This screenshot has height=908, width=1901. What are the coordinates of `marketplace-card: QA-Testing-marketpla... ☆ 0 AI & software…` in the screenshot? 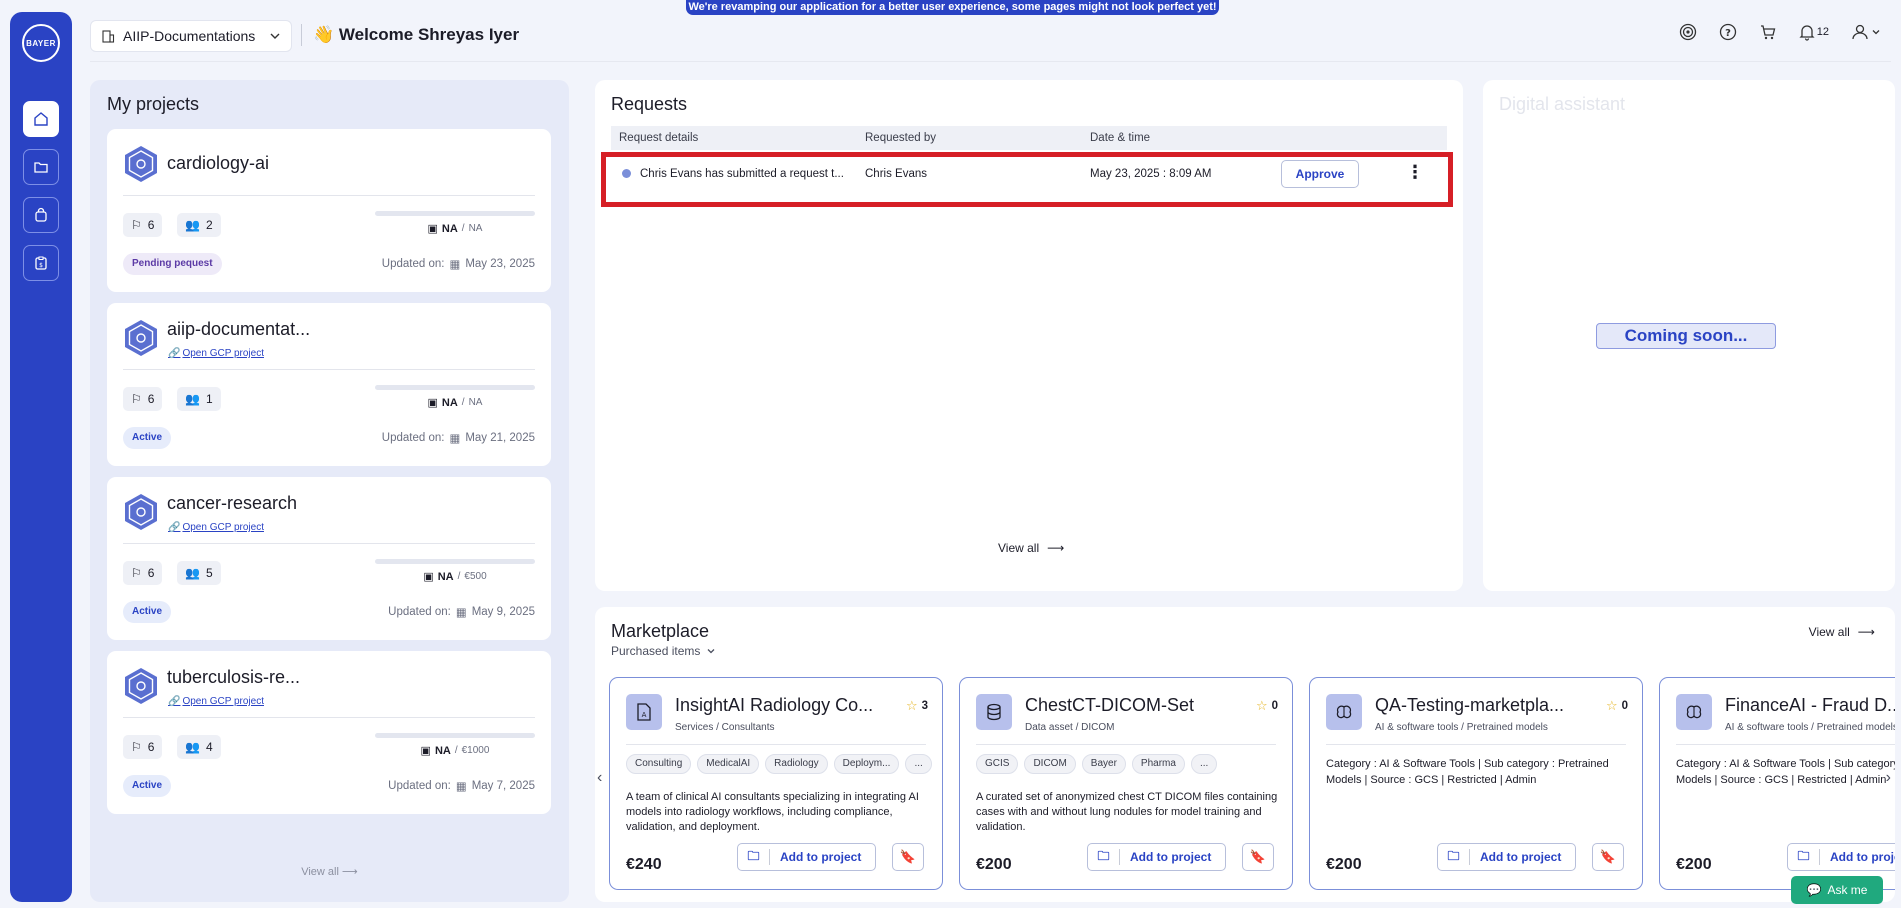 It's located at (1476, 783).